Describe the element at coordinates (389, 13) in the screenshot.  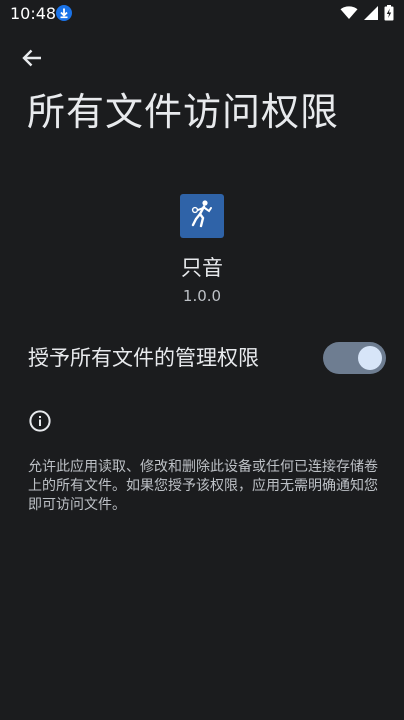
I see `battery-charging-icon` at that location.